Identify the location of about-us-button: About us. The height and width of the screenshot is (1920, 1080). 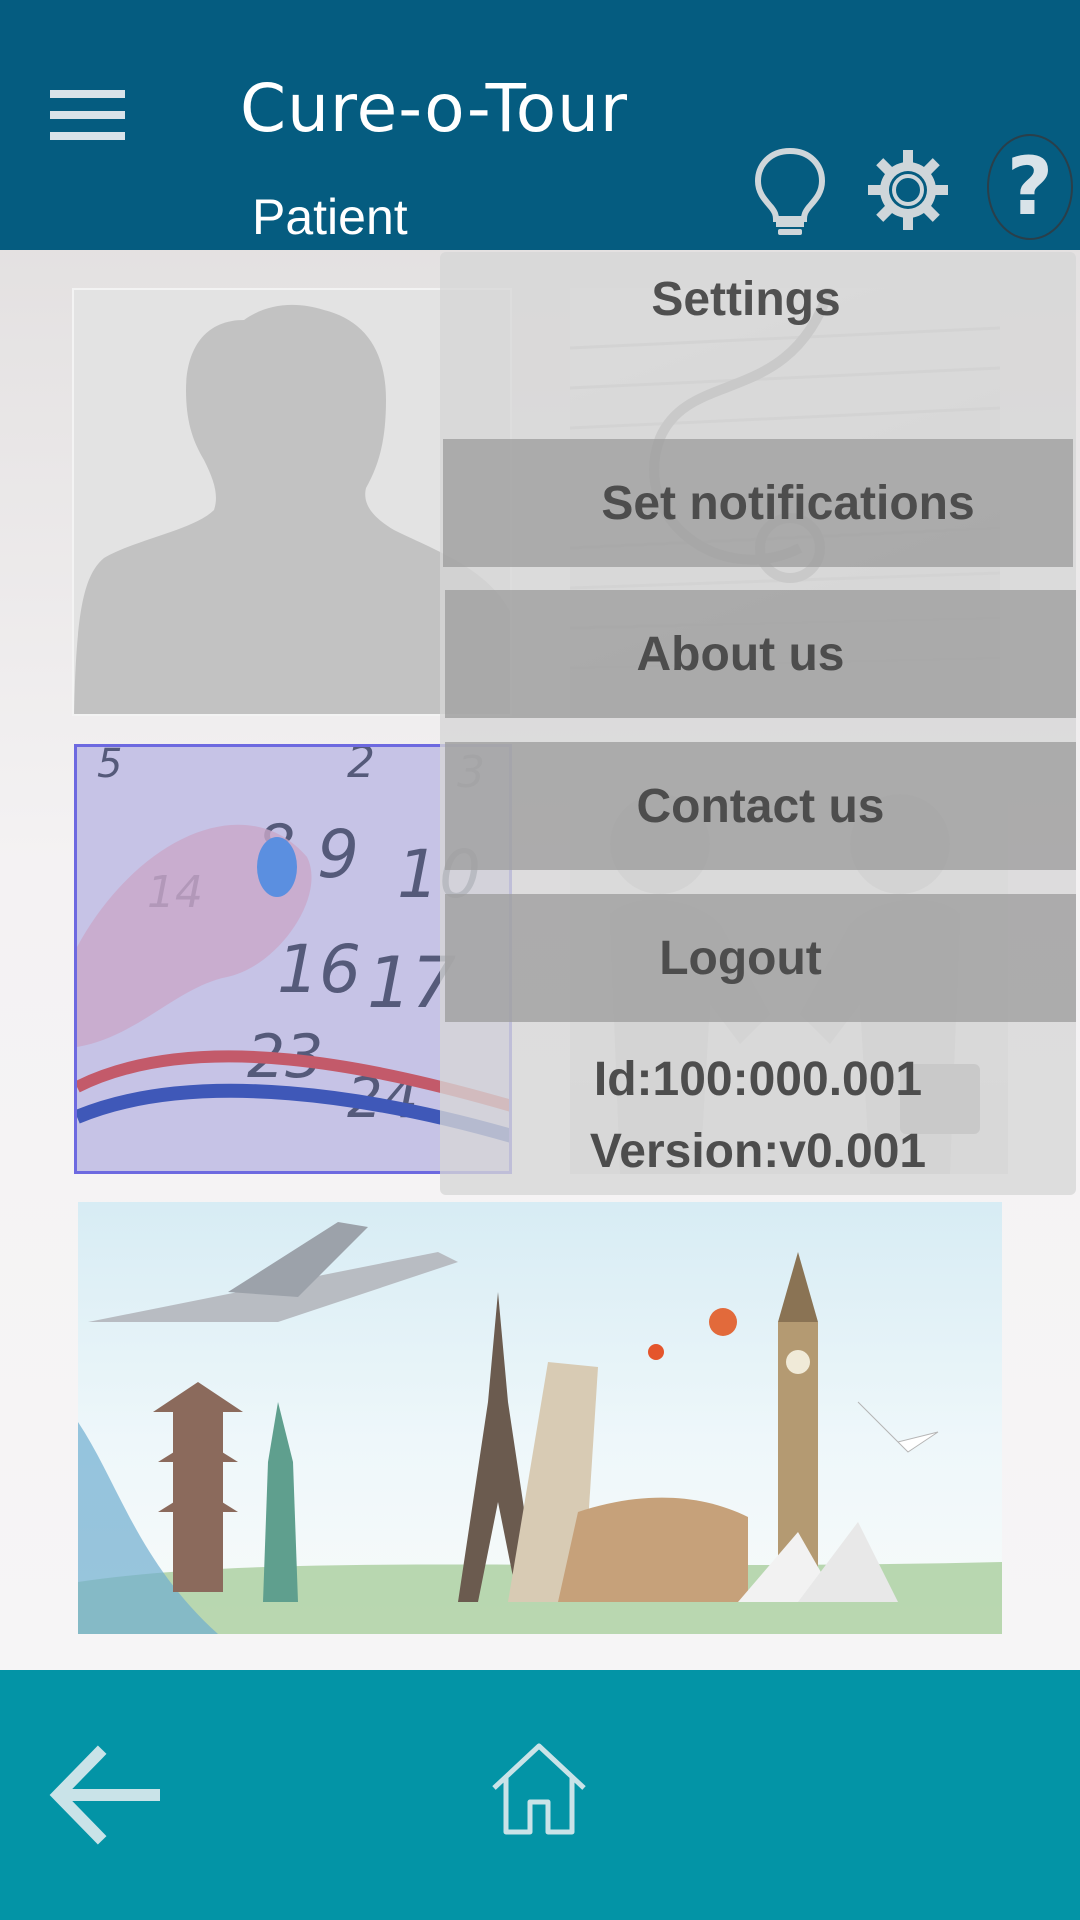
(760, 654).